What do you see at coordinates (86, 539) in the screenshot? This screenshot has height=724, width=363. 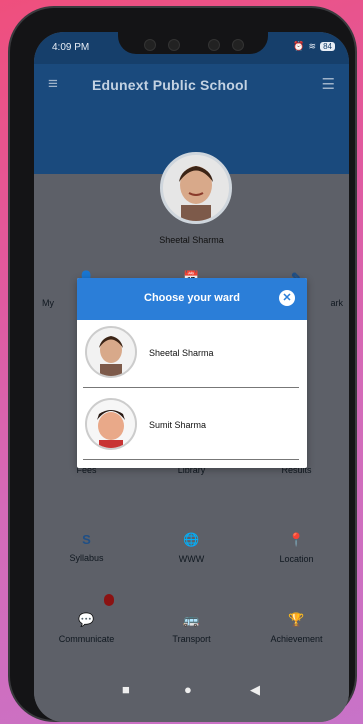 I see `syllabus-icon: S` at bounding box center [86, 539].